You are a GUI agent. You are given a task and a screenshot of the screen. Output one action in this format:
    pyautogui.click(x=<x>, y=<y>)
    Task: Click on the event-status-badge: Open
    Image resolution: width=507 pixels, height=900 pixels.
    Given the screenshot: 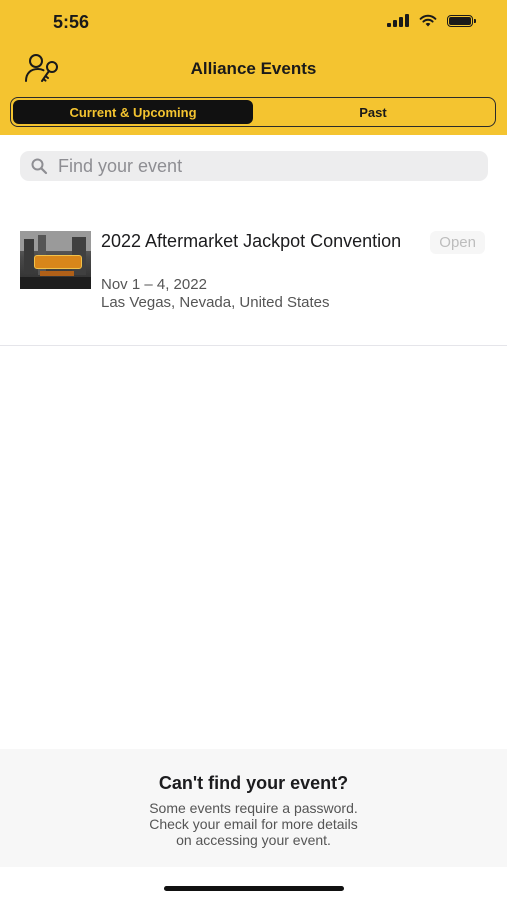 What is the action you would take?
    pyautogui.click(x=457, y=242)
    